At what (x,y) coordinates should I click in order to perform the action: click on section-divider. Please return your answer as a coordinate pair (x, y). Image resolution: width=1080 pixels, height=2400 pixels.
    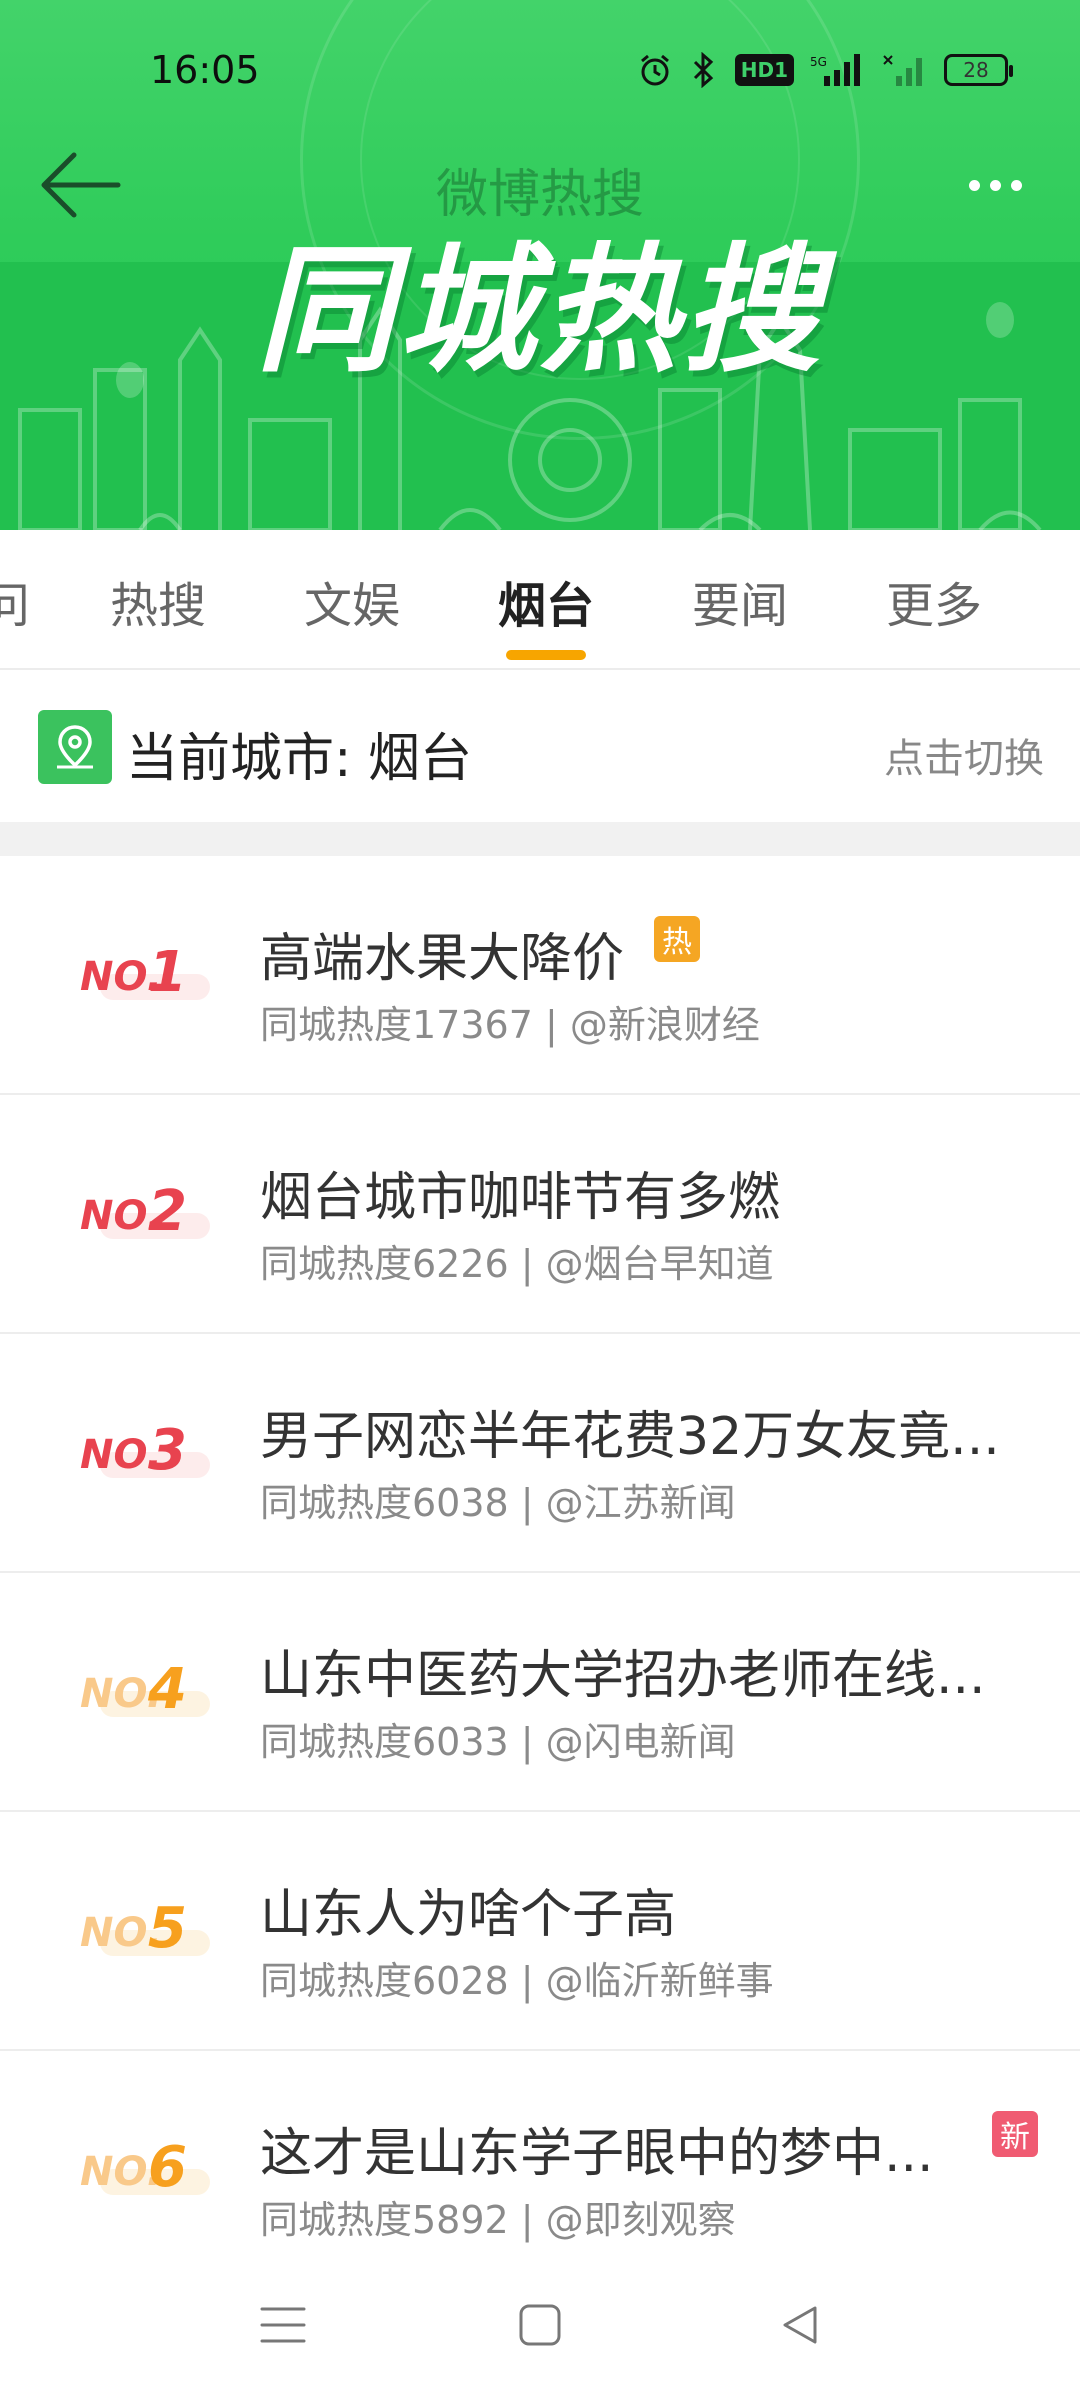
    Looking at the image, I should click on (540, 839).